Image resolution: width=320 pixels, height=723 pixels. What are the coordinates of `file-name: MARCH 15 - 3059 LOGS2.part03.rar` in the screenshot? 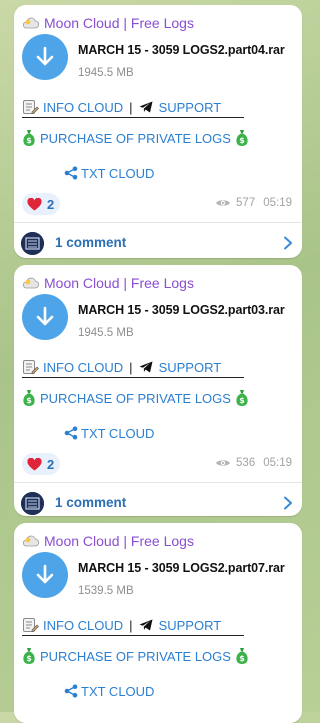 It's located at (181, 310).